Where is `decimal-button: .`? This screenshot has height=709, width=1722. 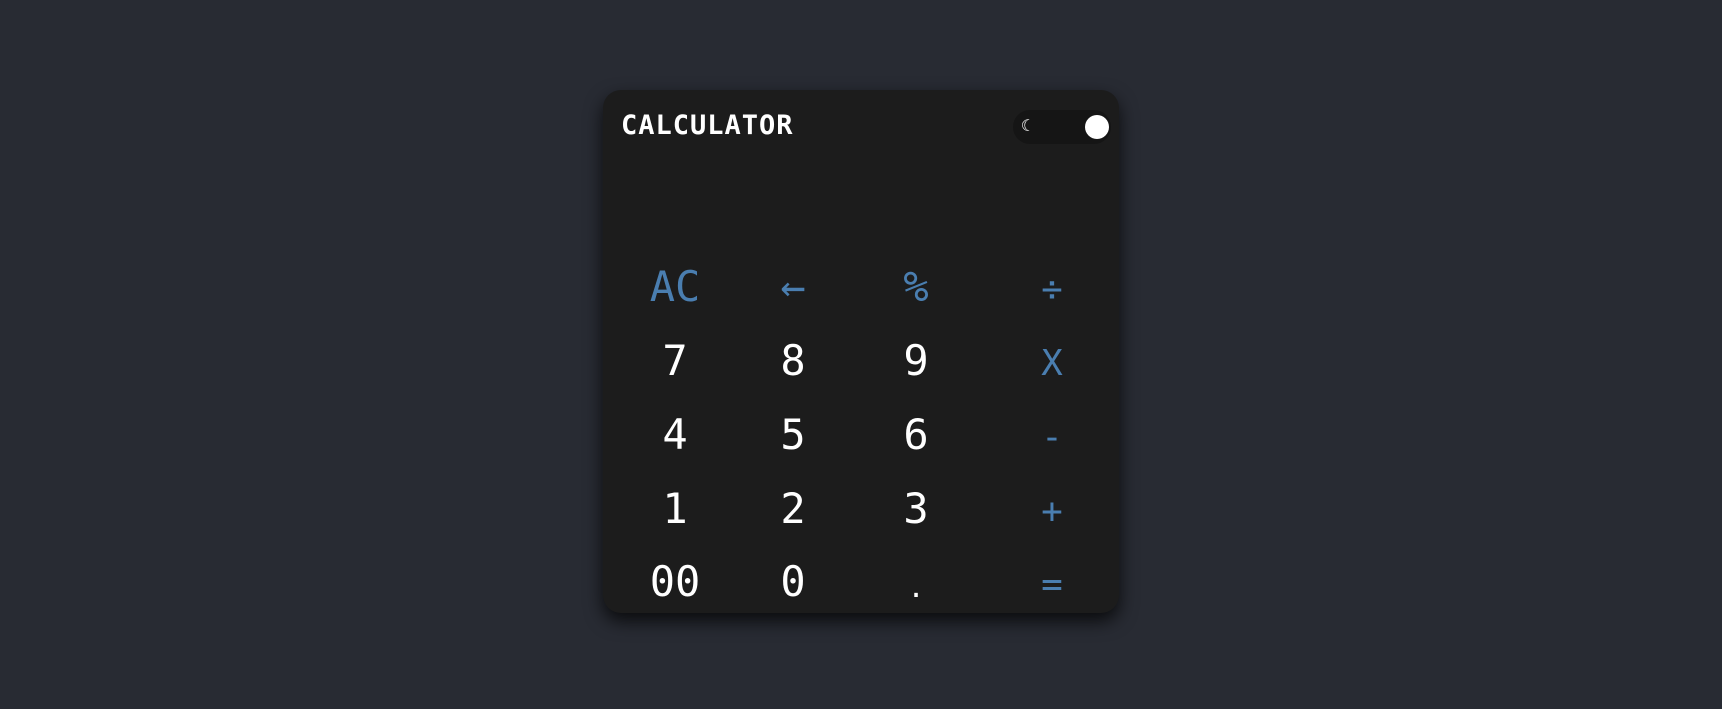
decimal-button: . is located at coordinates (916, 587).